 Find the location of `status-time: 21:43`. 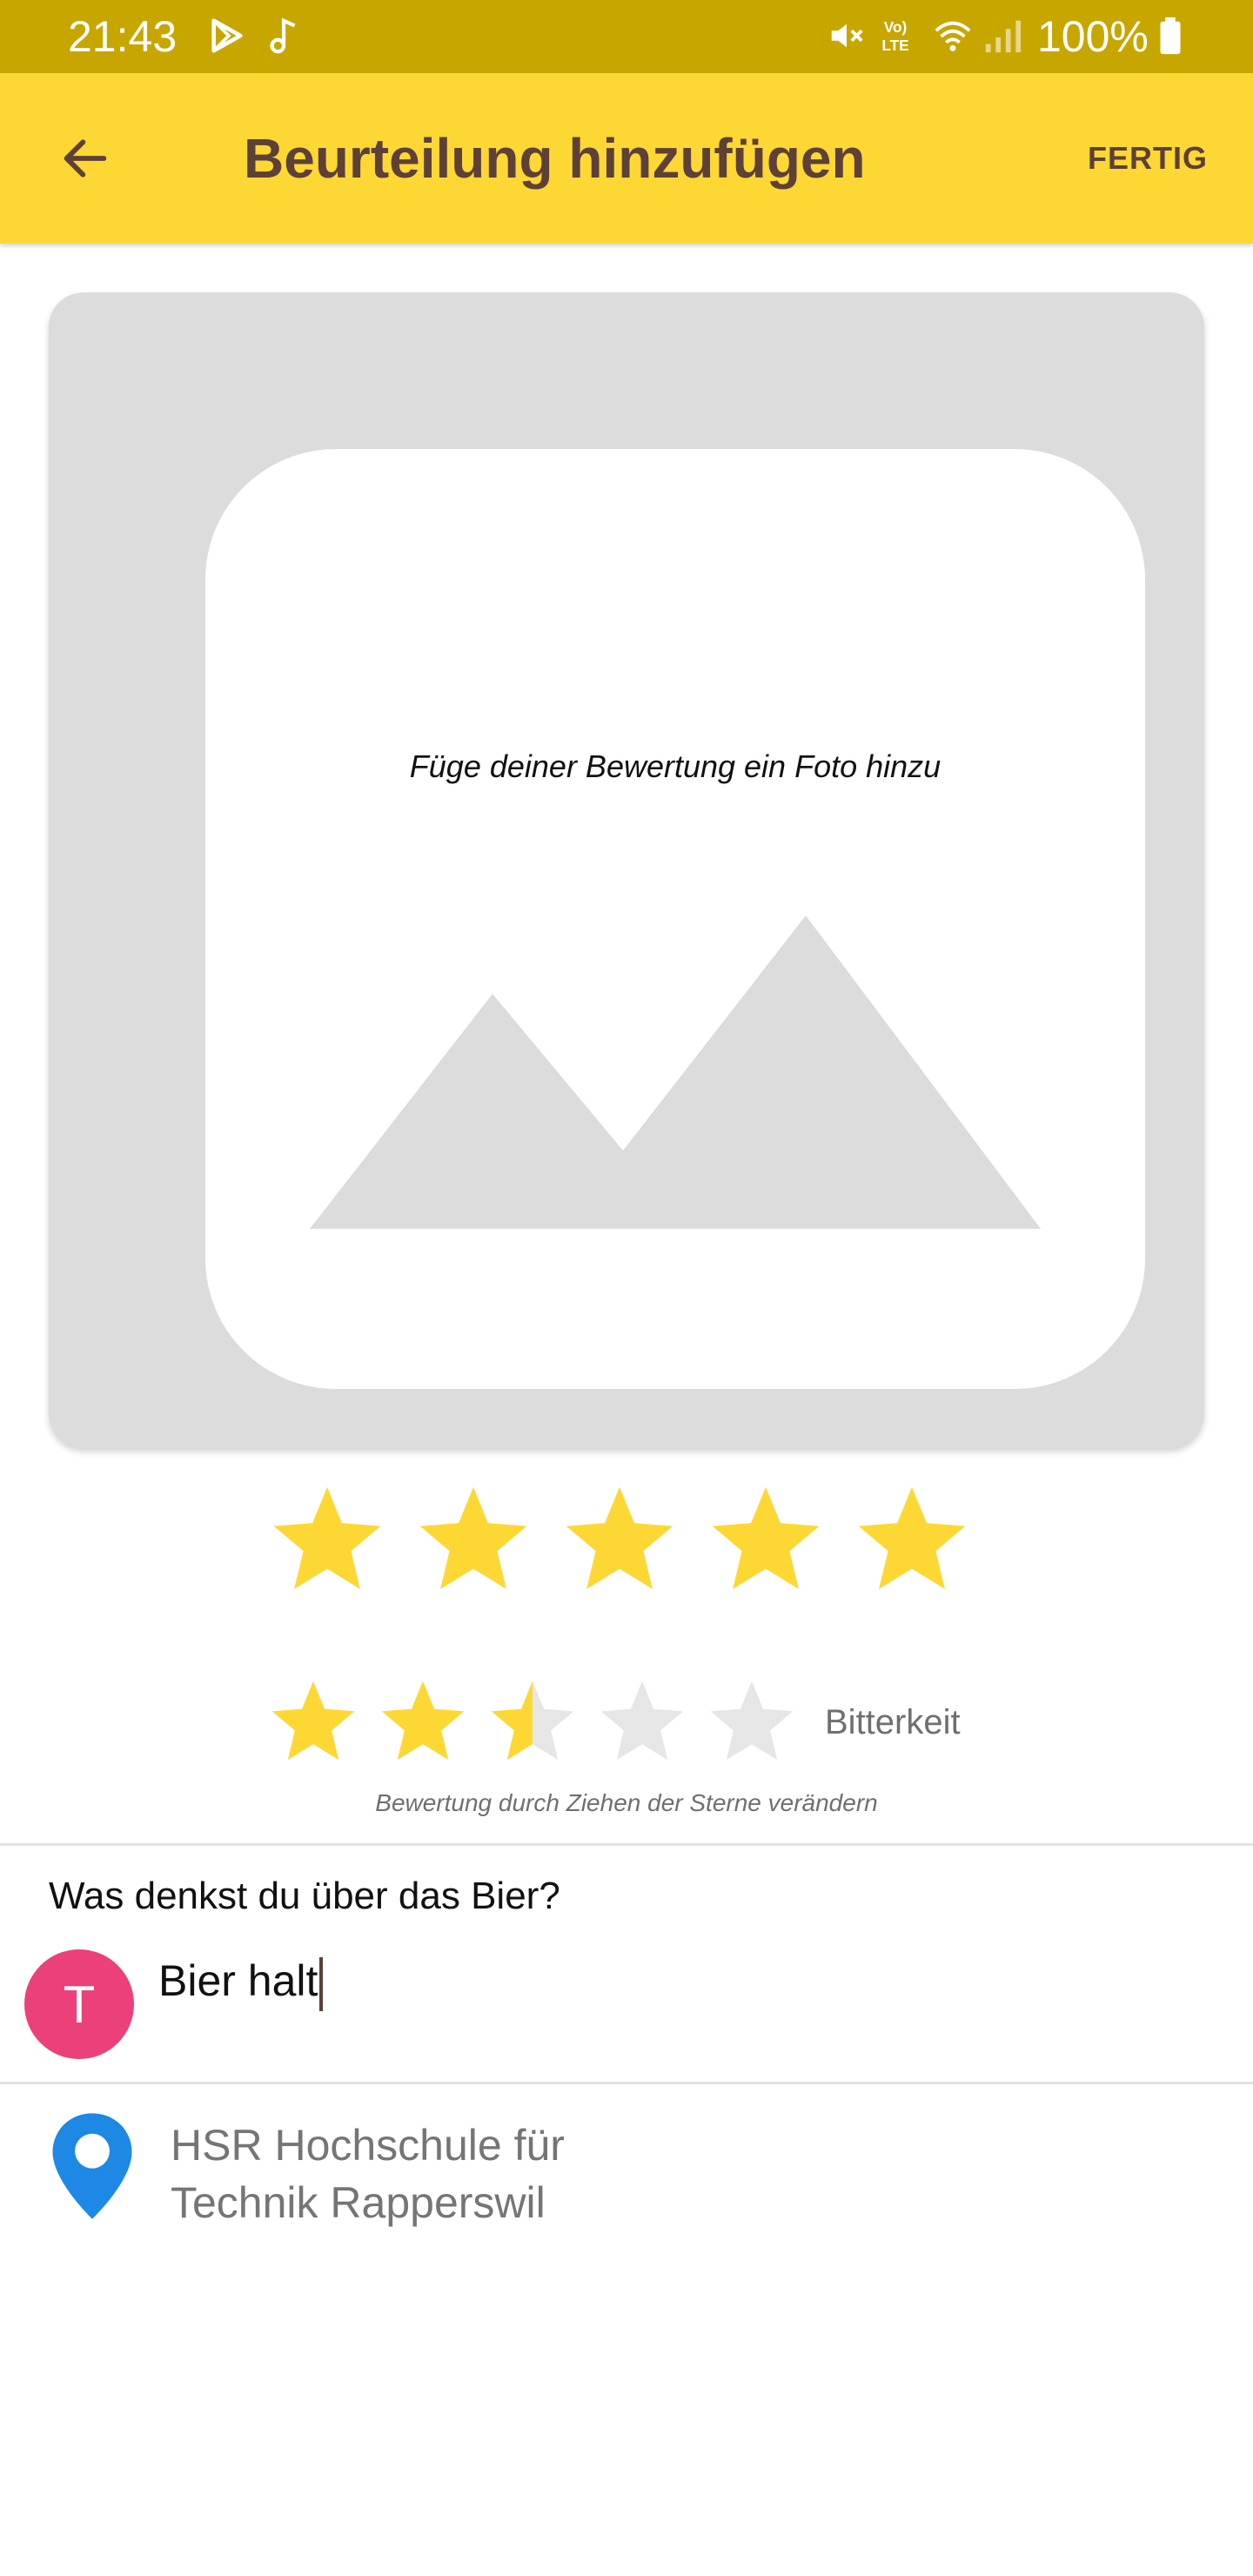

status-time: 21:43 is located at coordinates (123, 37).